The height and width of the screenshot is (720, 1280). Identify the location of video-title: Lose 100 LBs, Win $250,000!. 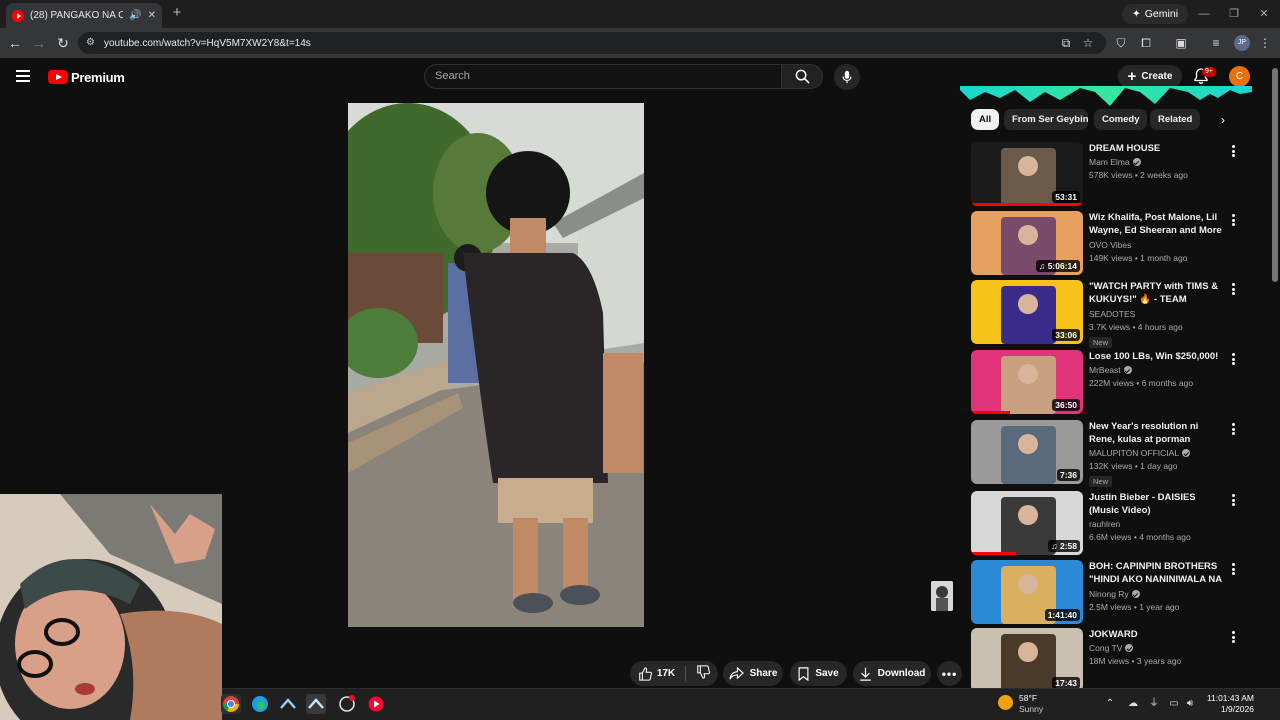
(1157, 356).